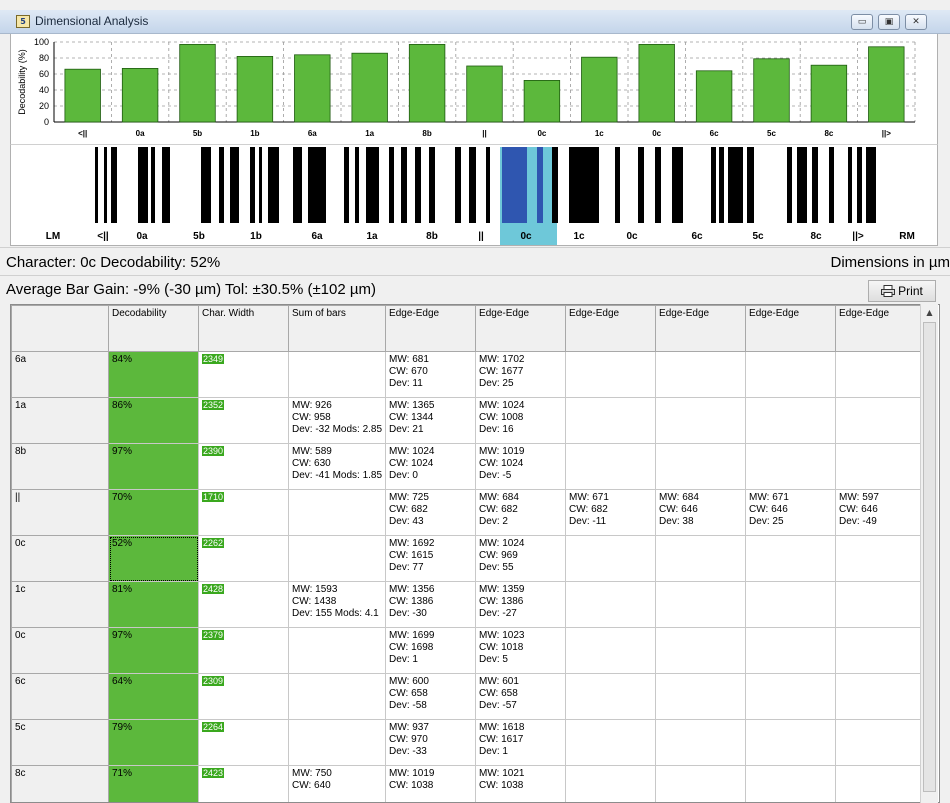 The image size is (950, 803). I want to click on char-width-cell: 2264, so click(243, 742).